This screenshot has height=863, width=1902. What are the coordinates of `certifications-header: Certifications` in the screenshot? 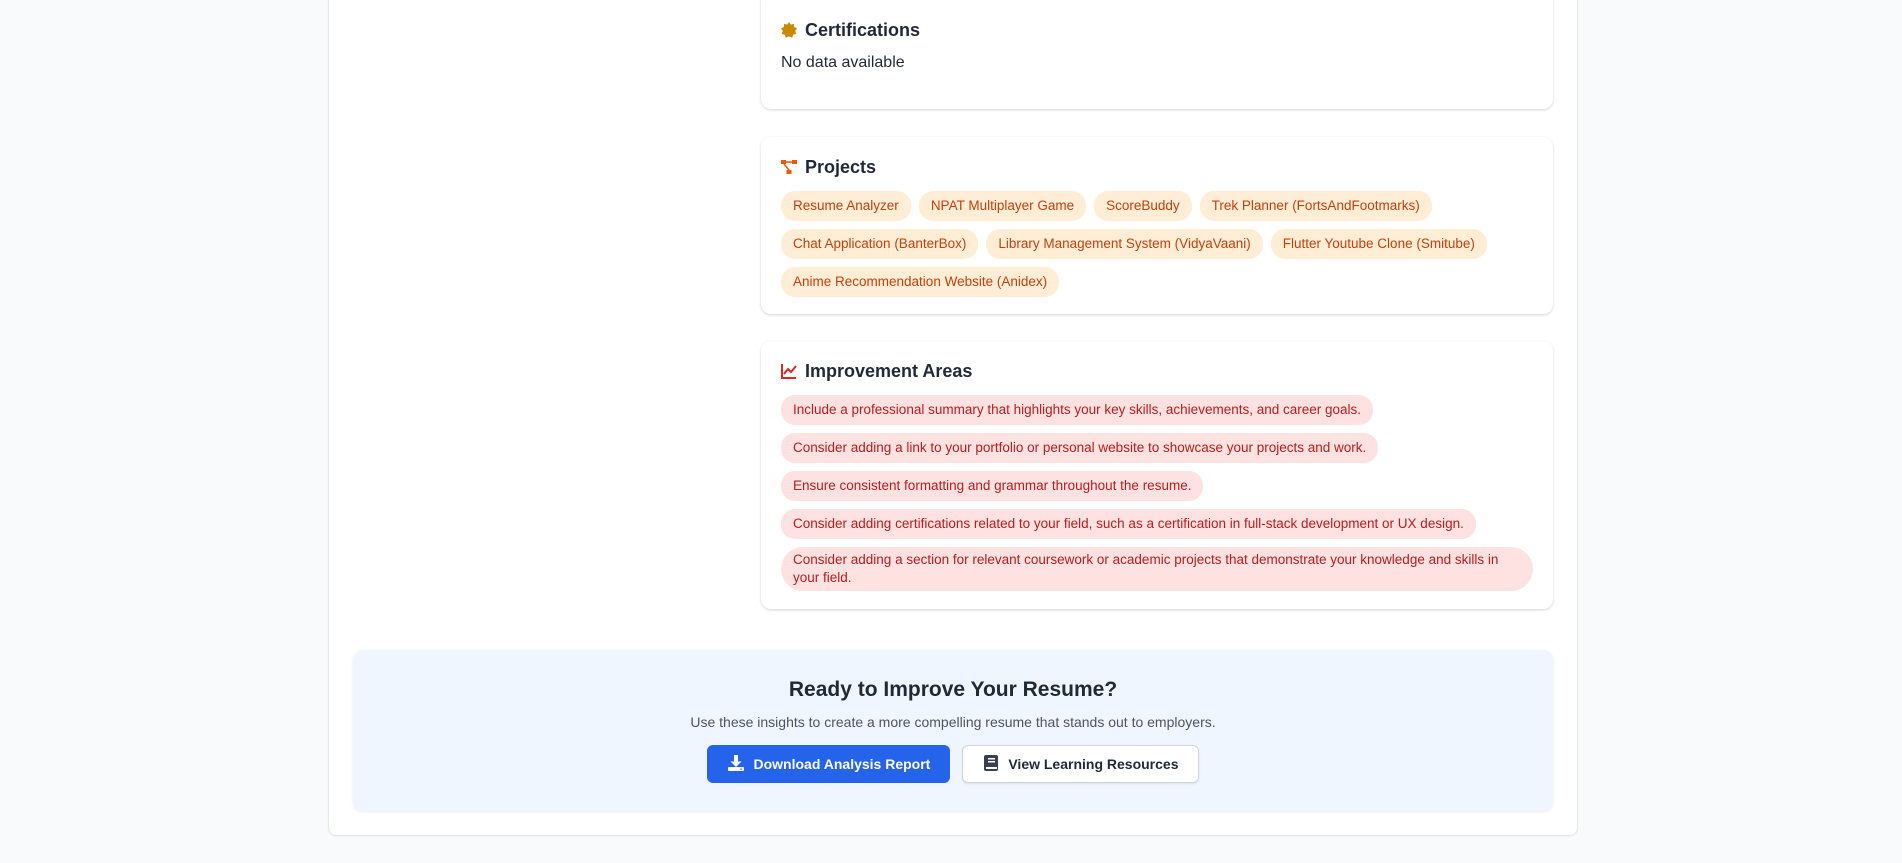 It's located at (1157, 30).